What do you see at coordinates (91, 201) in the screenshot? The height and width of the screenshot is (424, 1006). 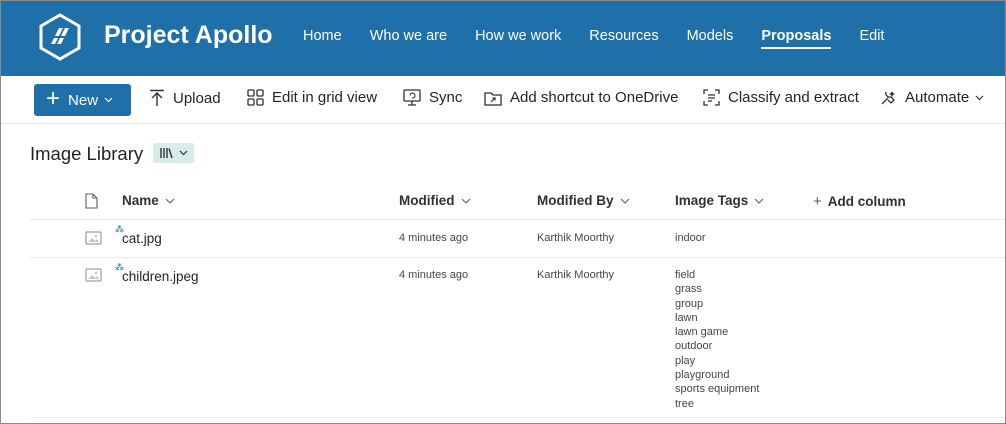 I see `file-type-icon` at bounding box center [91, 201].